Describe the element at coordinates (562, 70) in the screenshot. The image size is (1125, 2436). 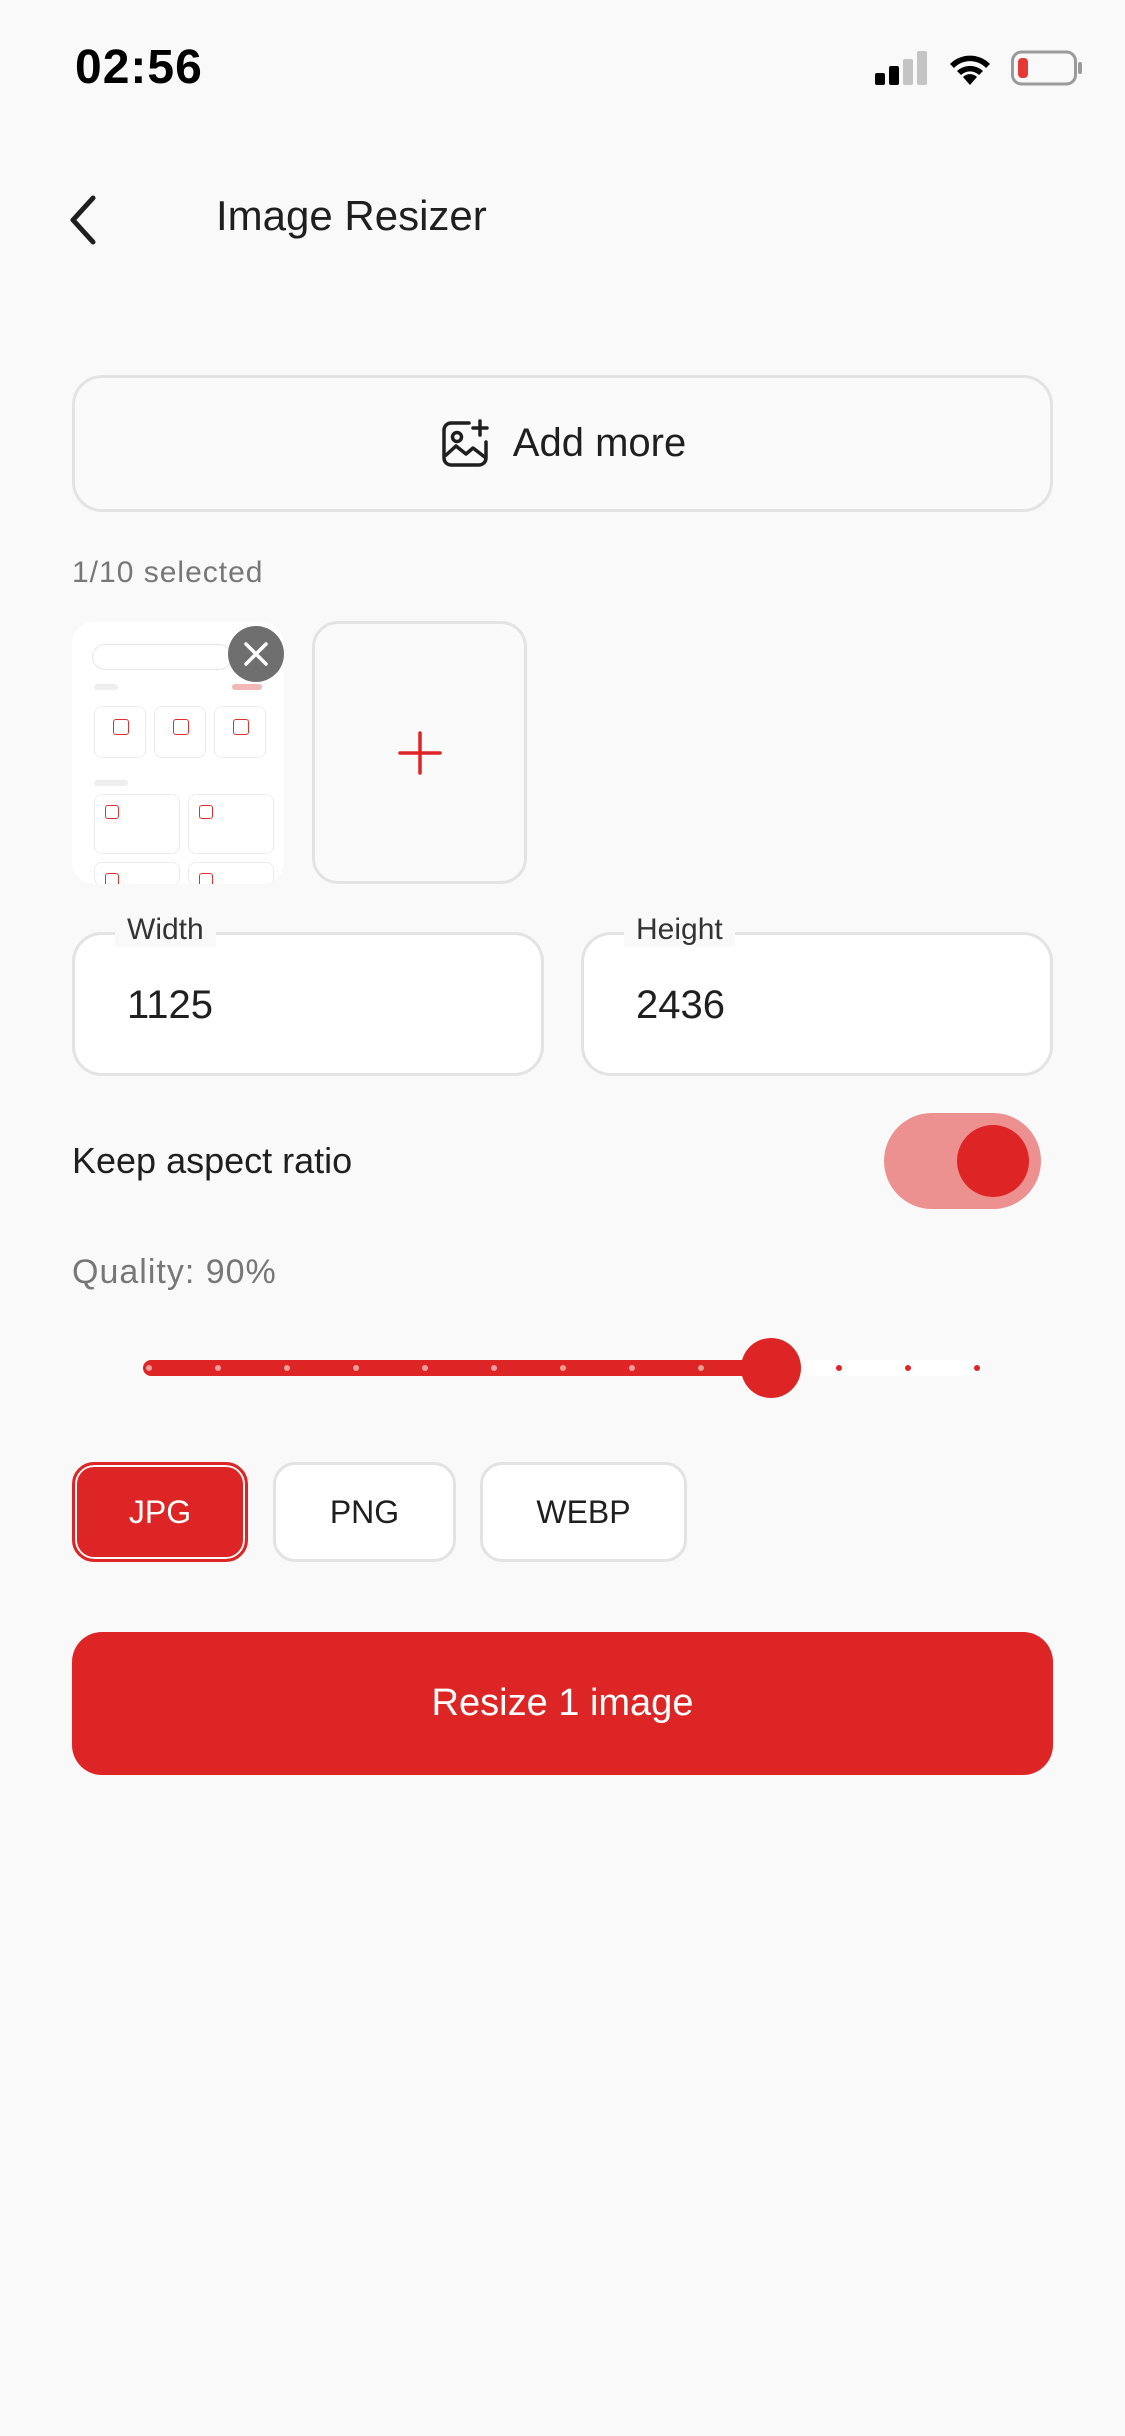
I see `status-bar: 02:56` at that location.